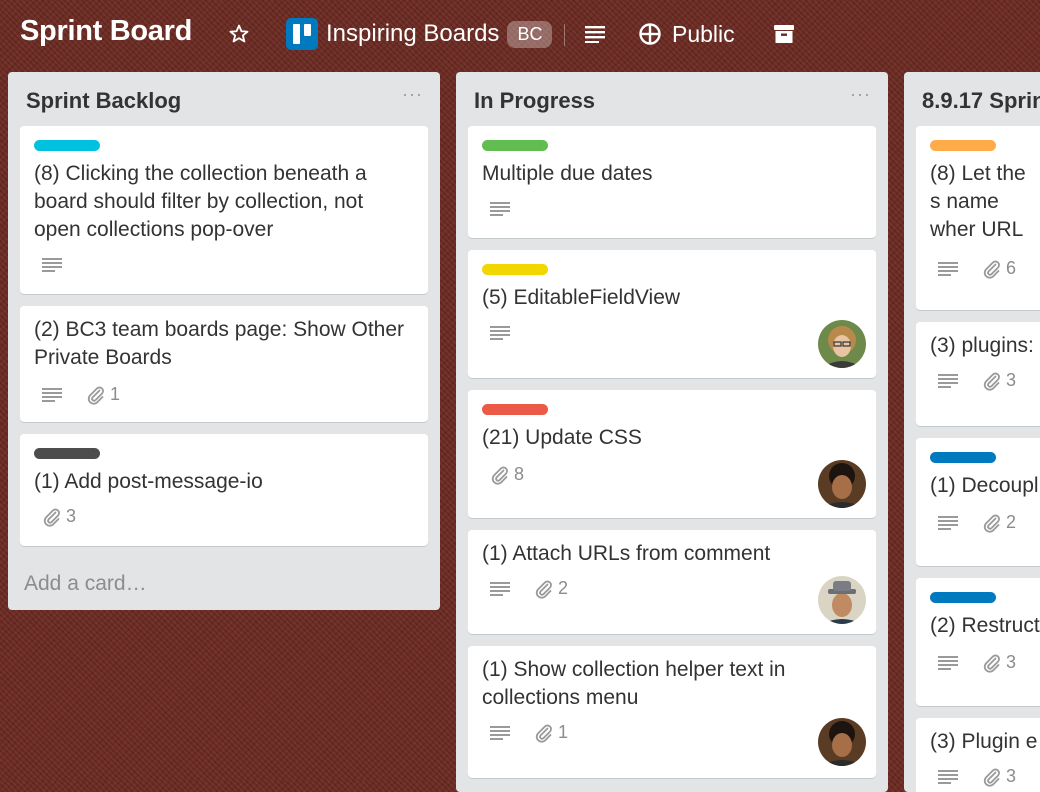  What do you see at coordinates (982, 345) in the screenshot?
I see `card-title: (3) plugins:` at bounding box center [982, 345].